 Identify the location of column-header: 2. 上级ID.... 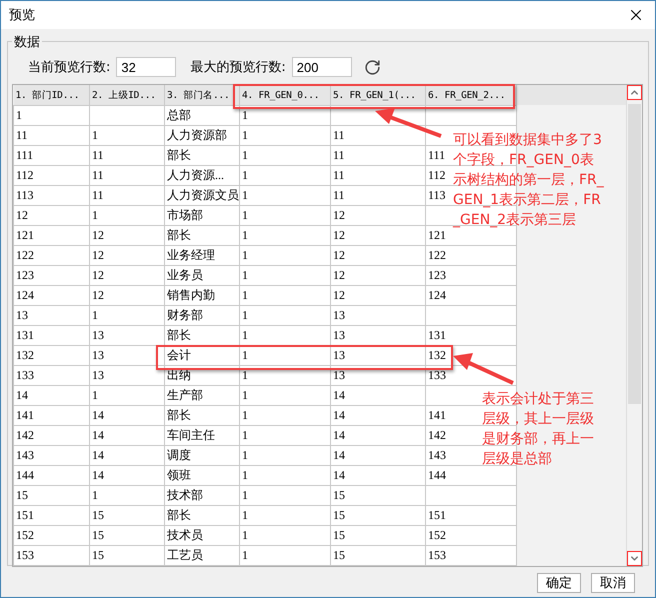
(127, 95).